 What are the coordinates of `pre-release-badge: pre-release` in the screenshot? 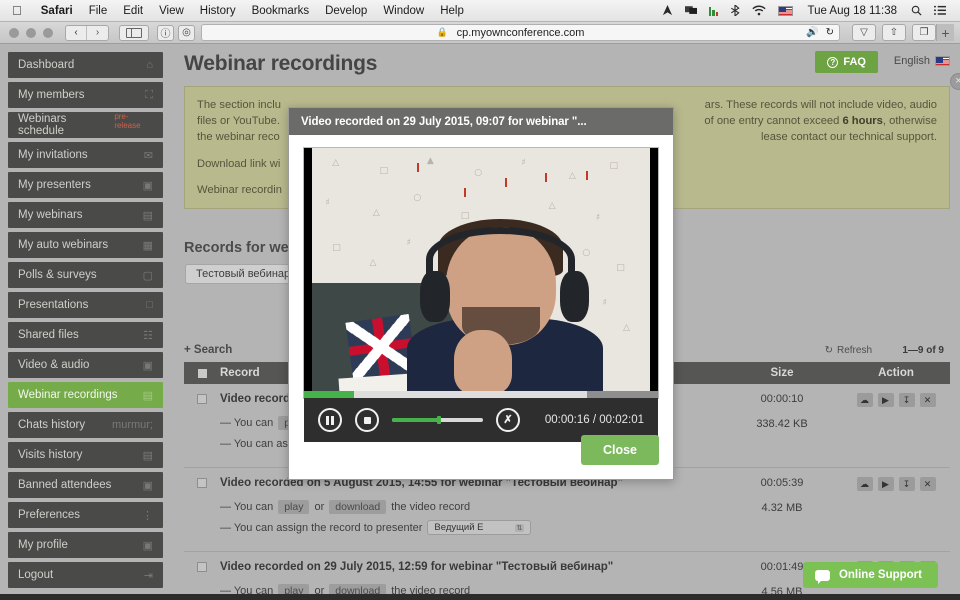 It's located at (127, 121).